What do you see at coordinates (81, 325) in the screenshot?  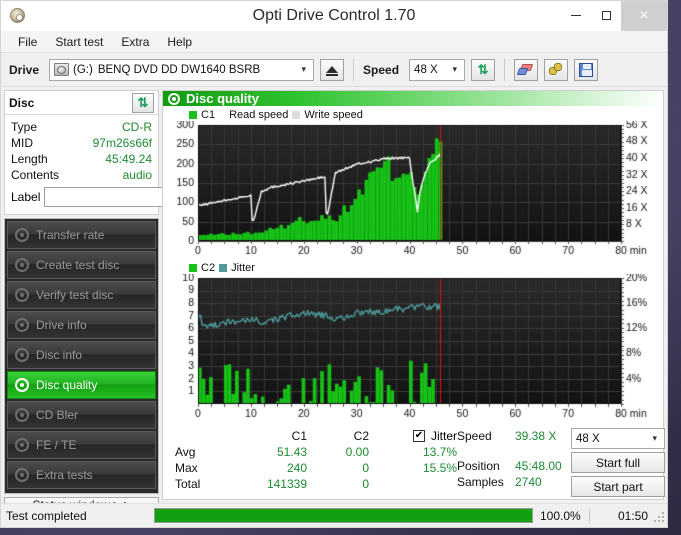 I see `sidebar-item-drive-info: Drive info` at bounding box center [81, 325].